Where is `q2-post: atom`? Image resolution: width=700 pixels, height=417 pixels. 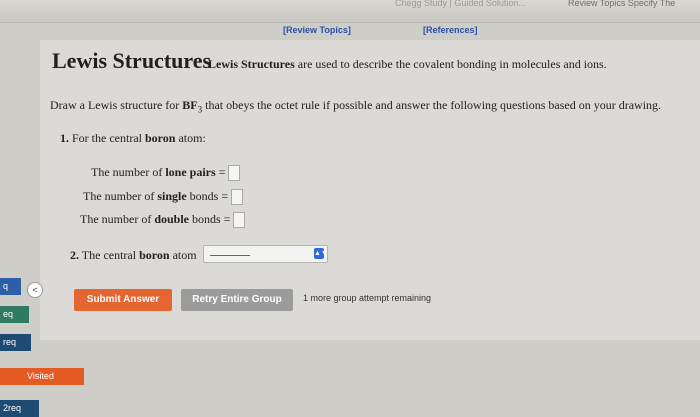
q2-post: atom is located at coordinates (183, 255).